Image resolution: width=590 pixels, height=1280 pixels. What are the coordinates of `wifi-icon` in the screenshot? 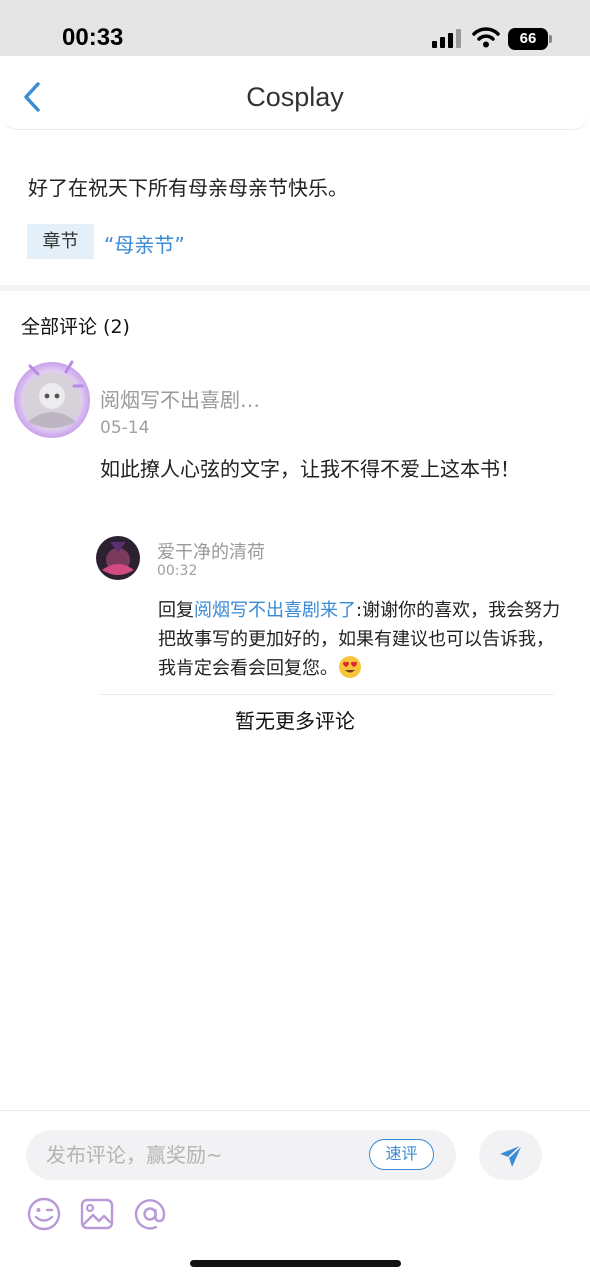 It's located at (486, 37).